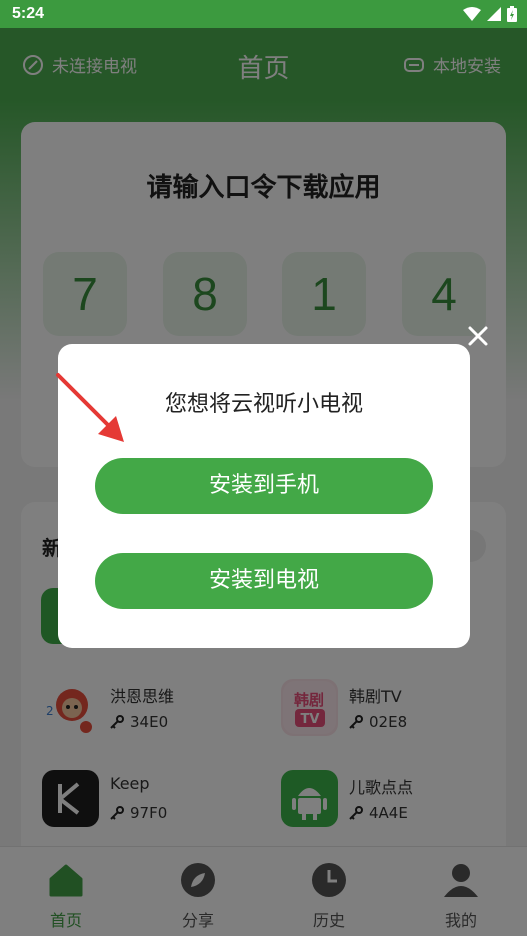  I want to click on status-icons, so click(490, 14).